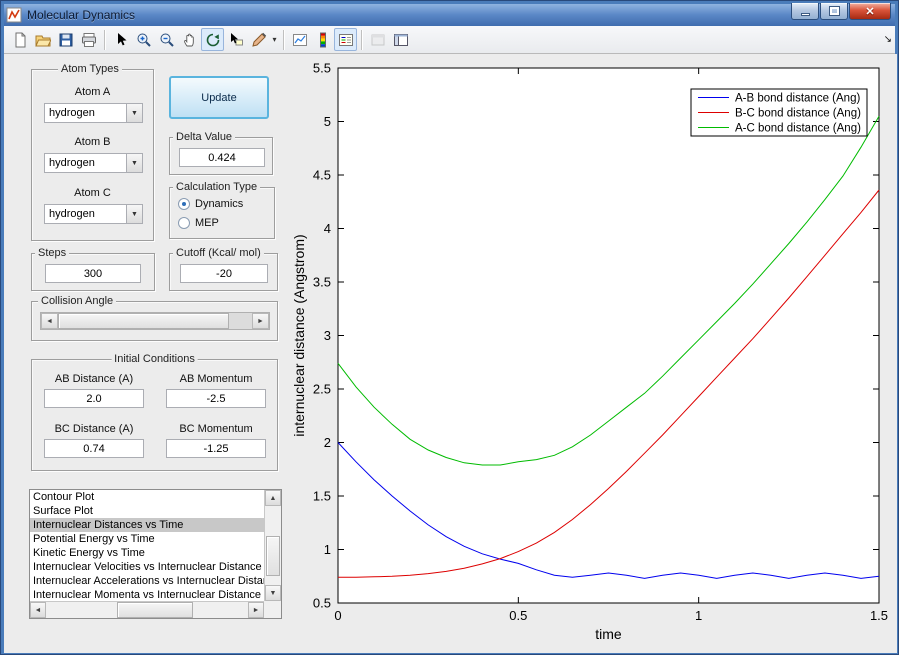  I want to click on close-button: ✕, so click(870, 11).